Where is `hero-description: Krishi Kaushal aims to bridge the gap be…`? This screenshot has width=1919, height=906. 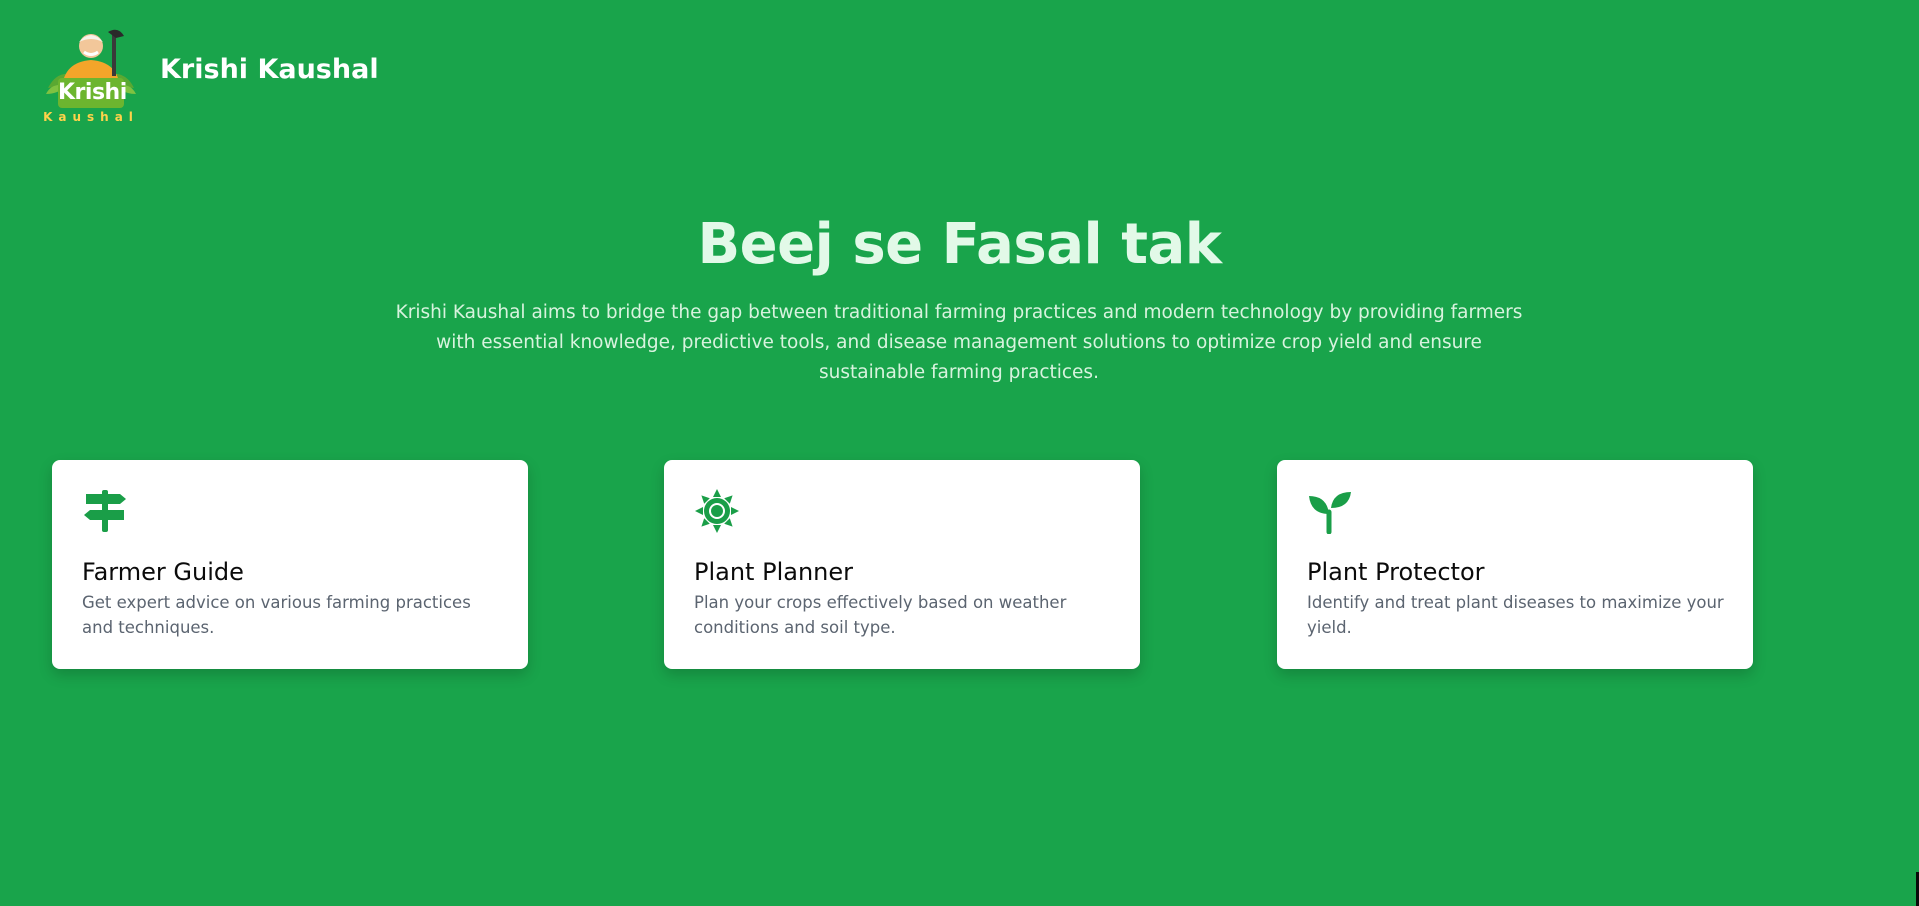
hero-description: Krishi Kaushal aims to bridge the gap be… is located at coordinates (959, 342).